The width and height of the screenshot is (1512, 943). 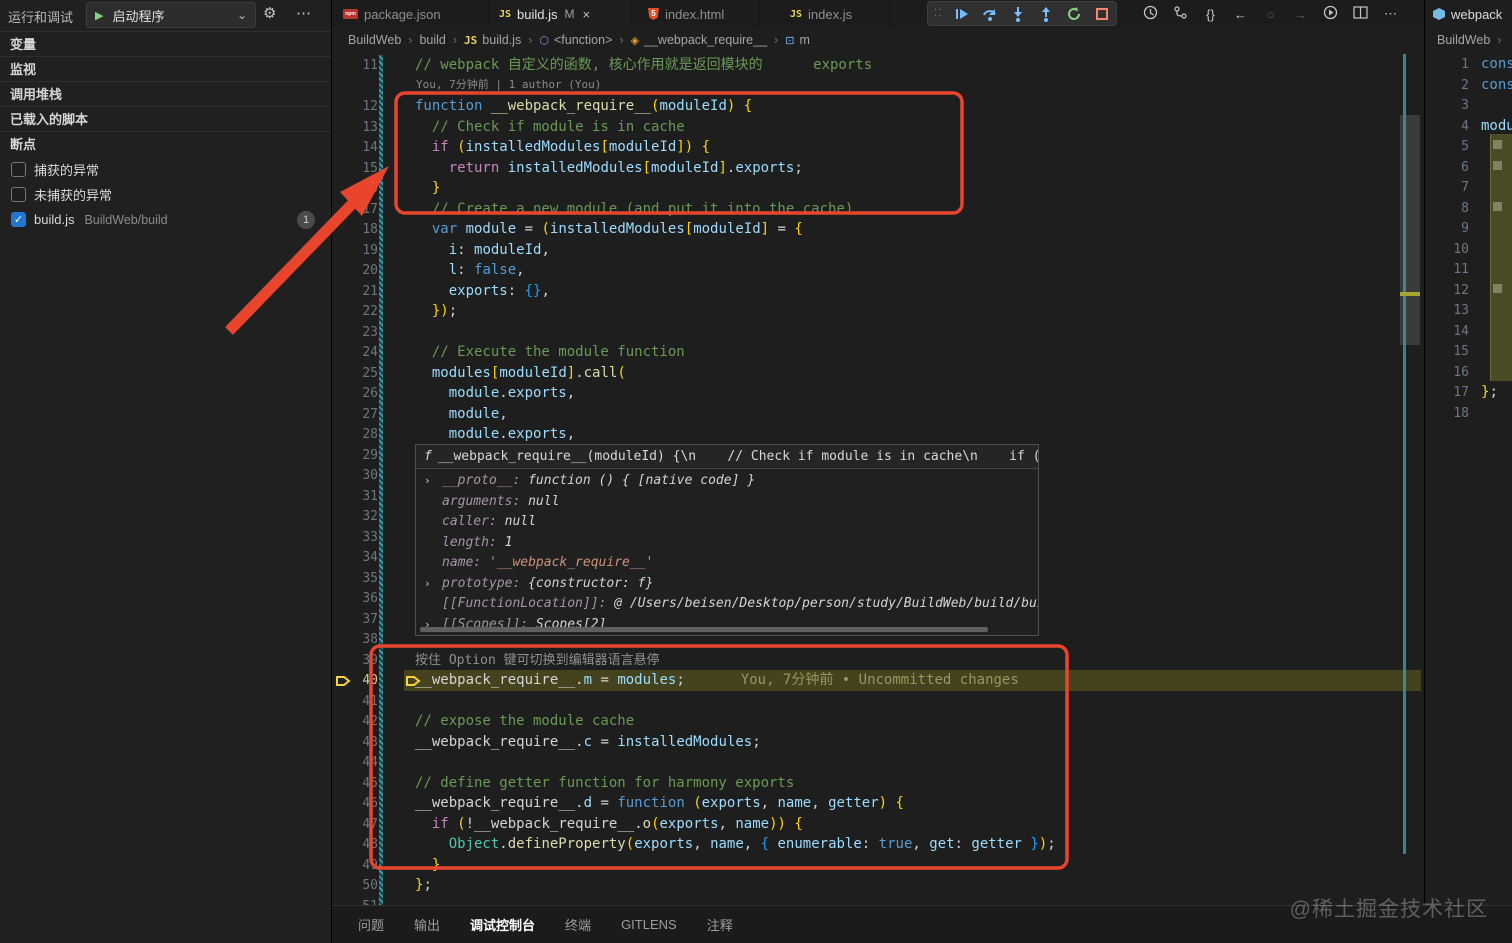 What do you see at coordinates (583, 106) in the screenshot?
I see `line-content: function __webpack_require__(moduleId) {` at bounding box center [583, 106].